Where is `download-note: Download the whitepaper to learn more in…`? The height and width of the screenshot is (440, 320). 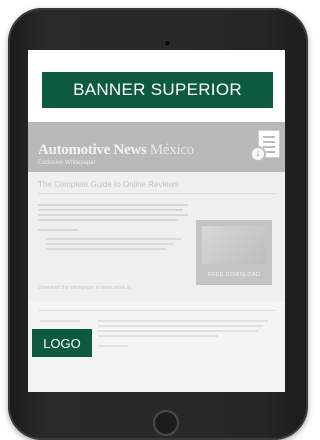 download-note: Download the whitepaper to learn more in… is located at coordinates (85, 288).